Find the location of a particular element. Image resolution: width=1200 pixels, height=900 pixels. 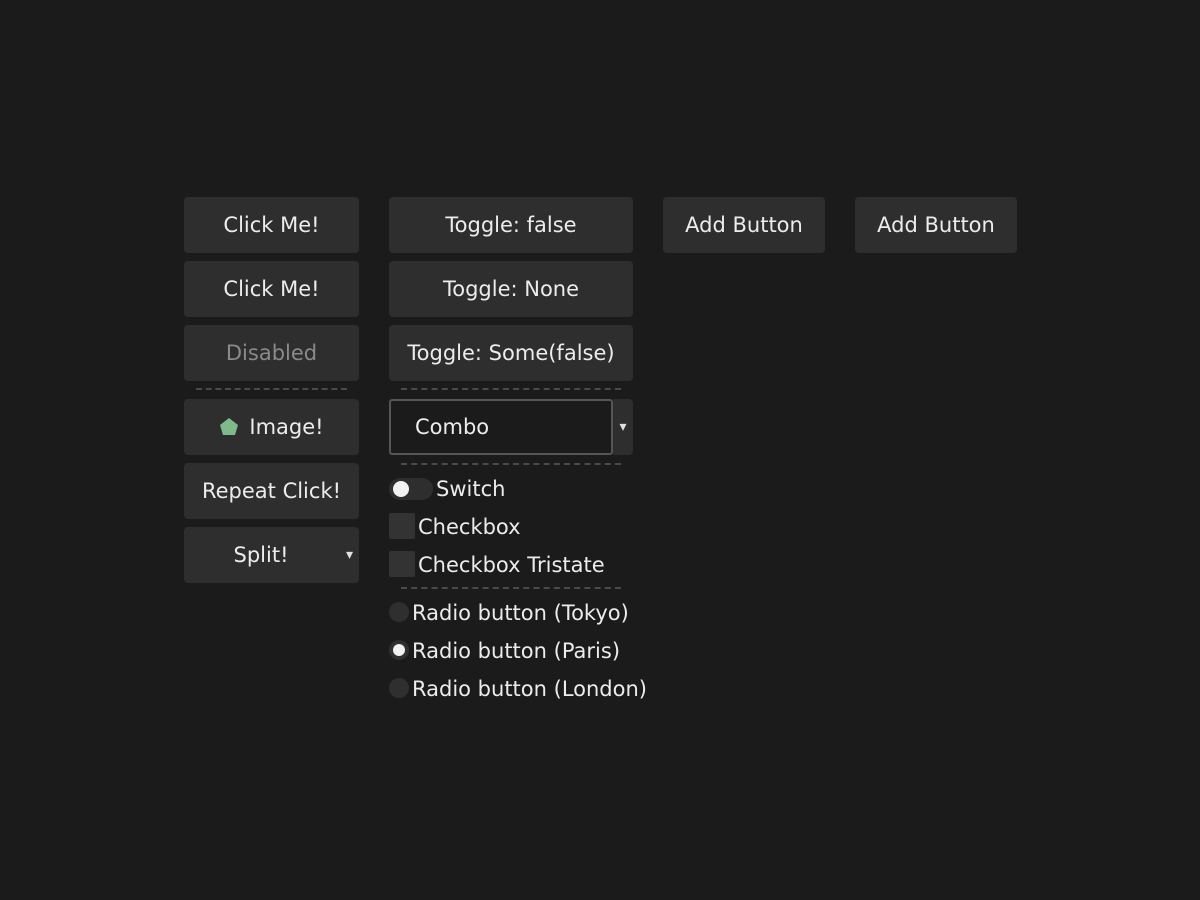

click-me-button: Click Me! is located at coordinates (271, 225).